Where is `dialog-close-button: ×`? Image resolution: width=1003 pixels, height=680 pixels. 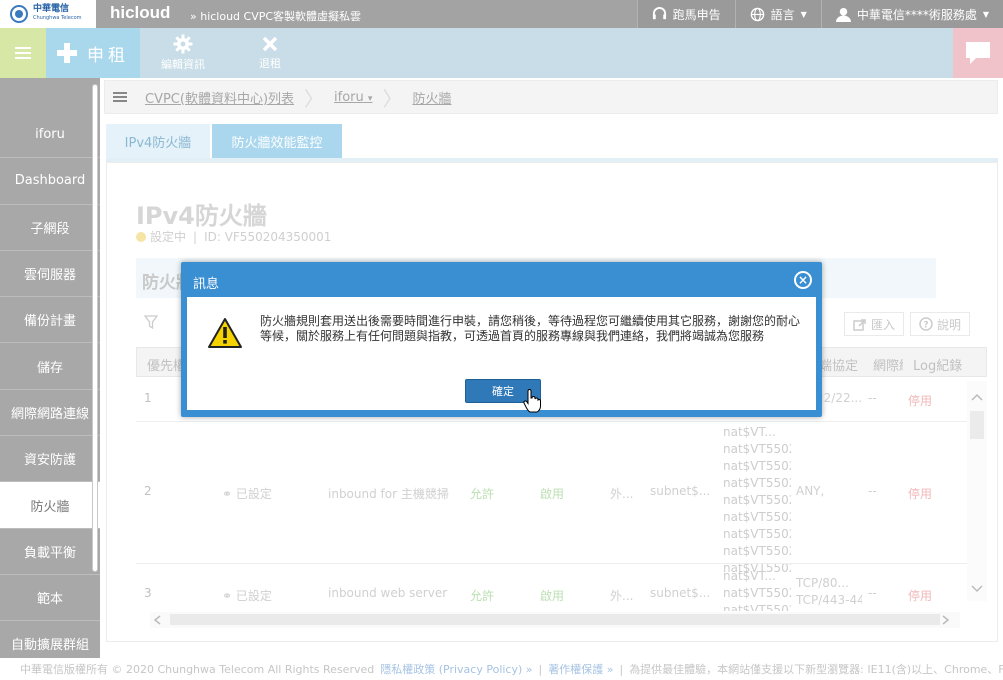
dialog-close-button: × is located at coordinates (803, 280).